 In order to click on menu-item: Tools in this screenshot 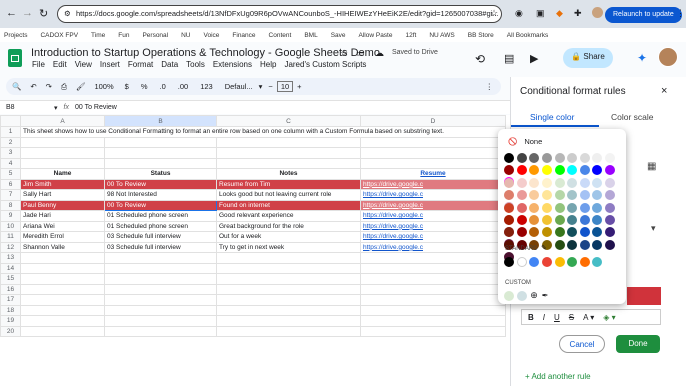, I will do `click(195, 64)`.